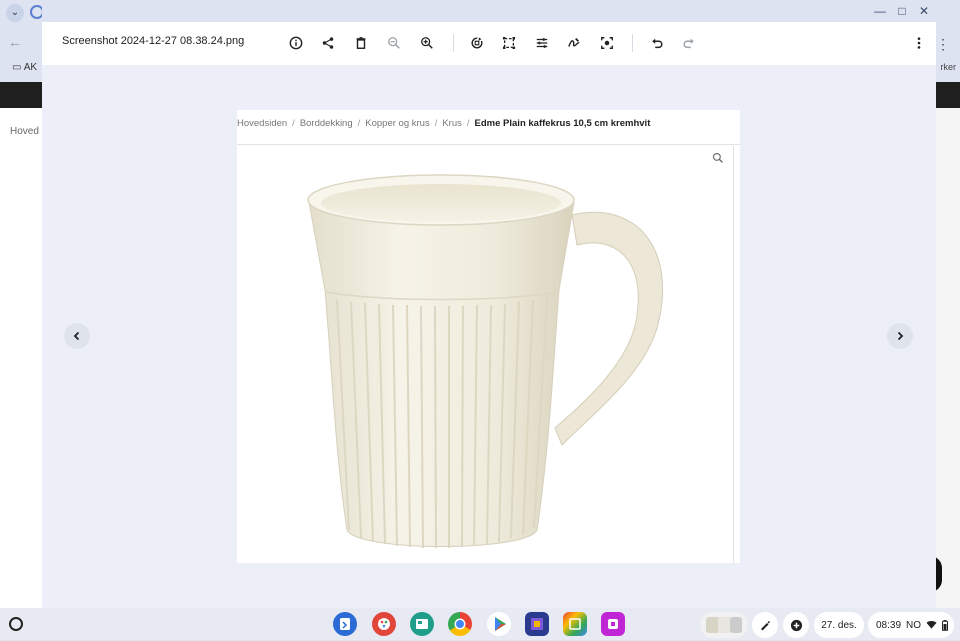  I want to click on viewer-toolbar: Screenshot 2024-12-27 08.38.24.png, so click(489, 43).